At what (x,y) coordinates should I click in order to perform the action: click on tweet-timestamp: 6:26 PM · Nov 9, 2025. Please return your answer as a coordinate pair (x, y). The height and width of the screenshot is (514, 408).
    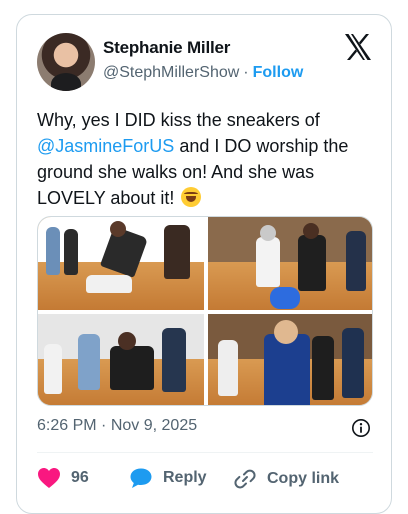
    Looking at the image, I should click on (117, 426).